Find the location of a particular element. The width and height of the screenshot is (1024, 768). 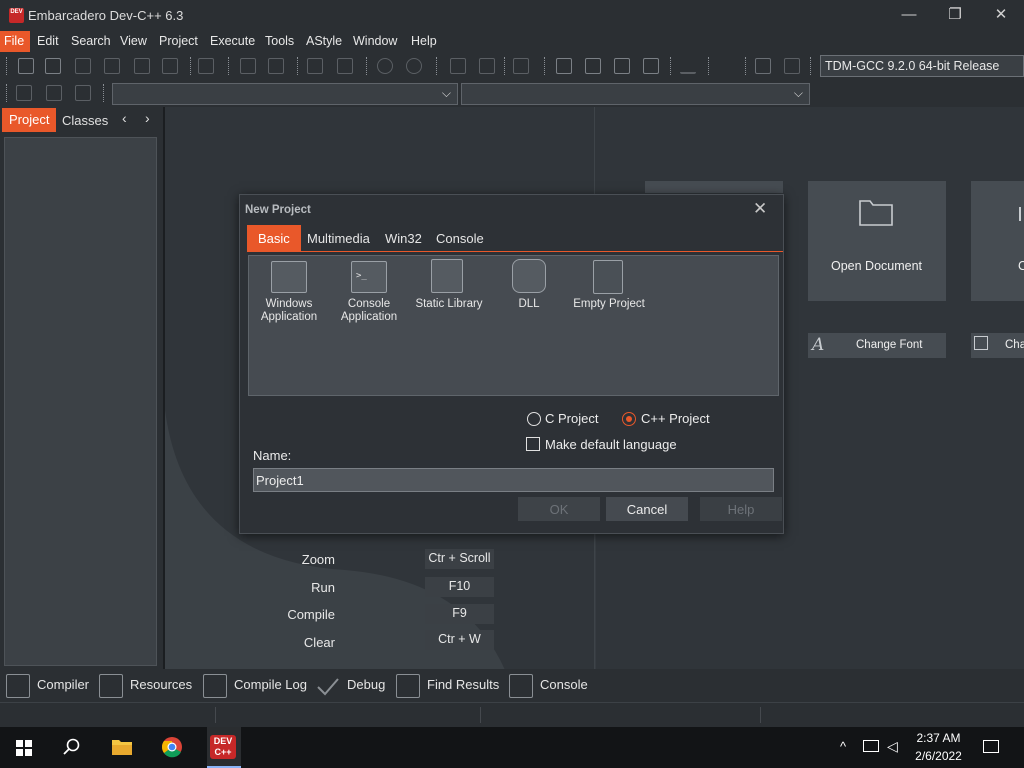

redo-icon is located at coordinates (414, 66).